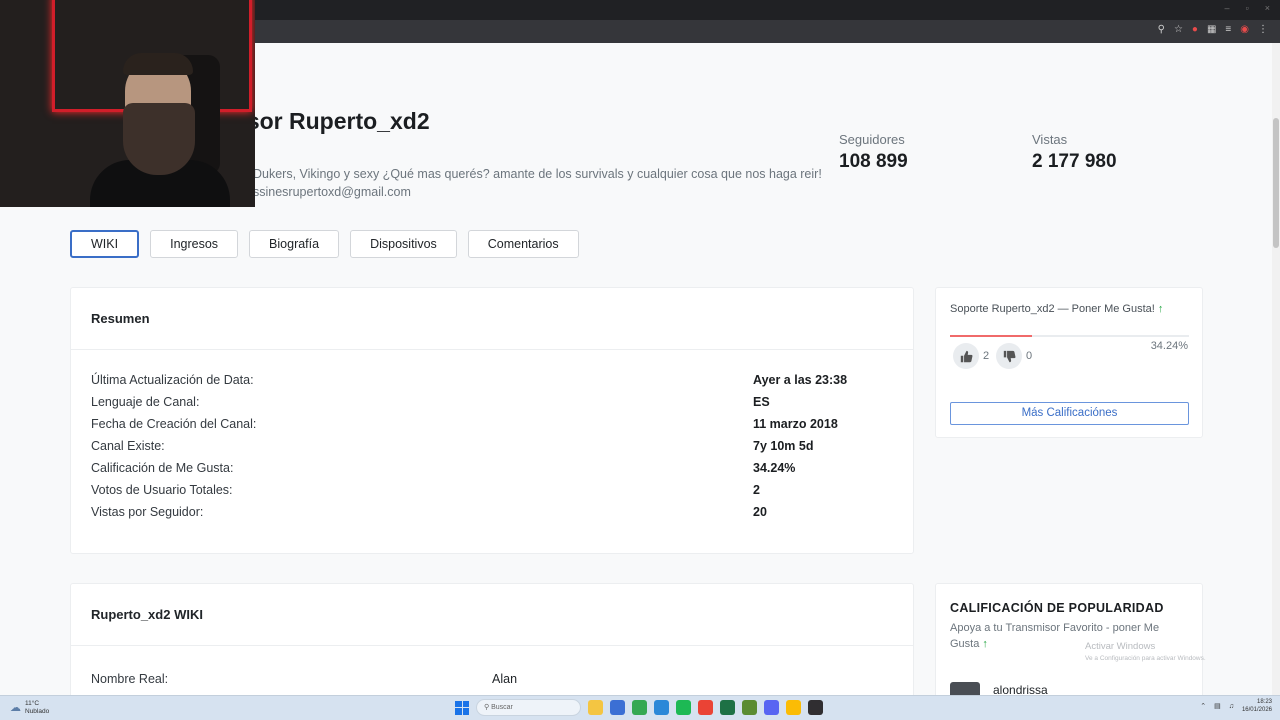 The height and width of the screenshot is (720, 1280). Describe the element at coordinates (403, 244) in the screenshot. I see `tab-dispositivos: Dispositivos` at that location.